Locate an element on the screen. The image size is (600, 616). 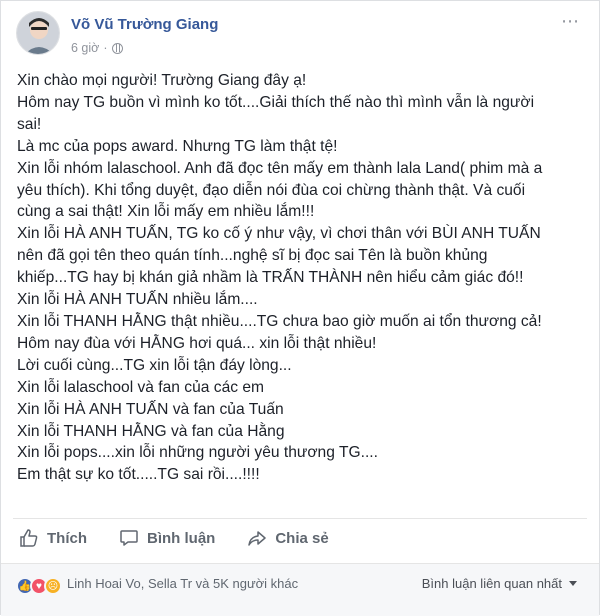
post-header: Võ Vũ Trường Giang 6 giờ · ⋯ is located at coordinates (301, 36).